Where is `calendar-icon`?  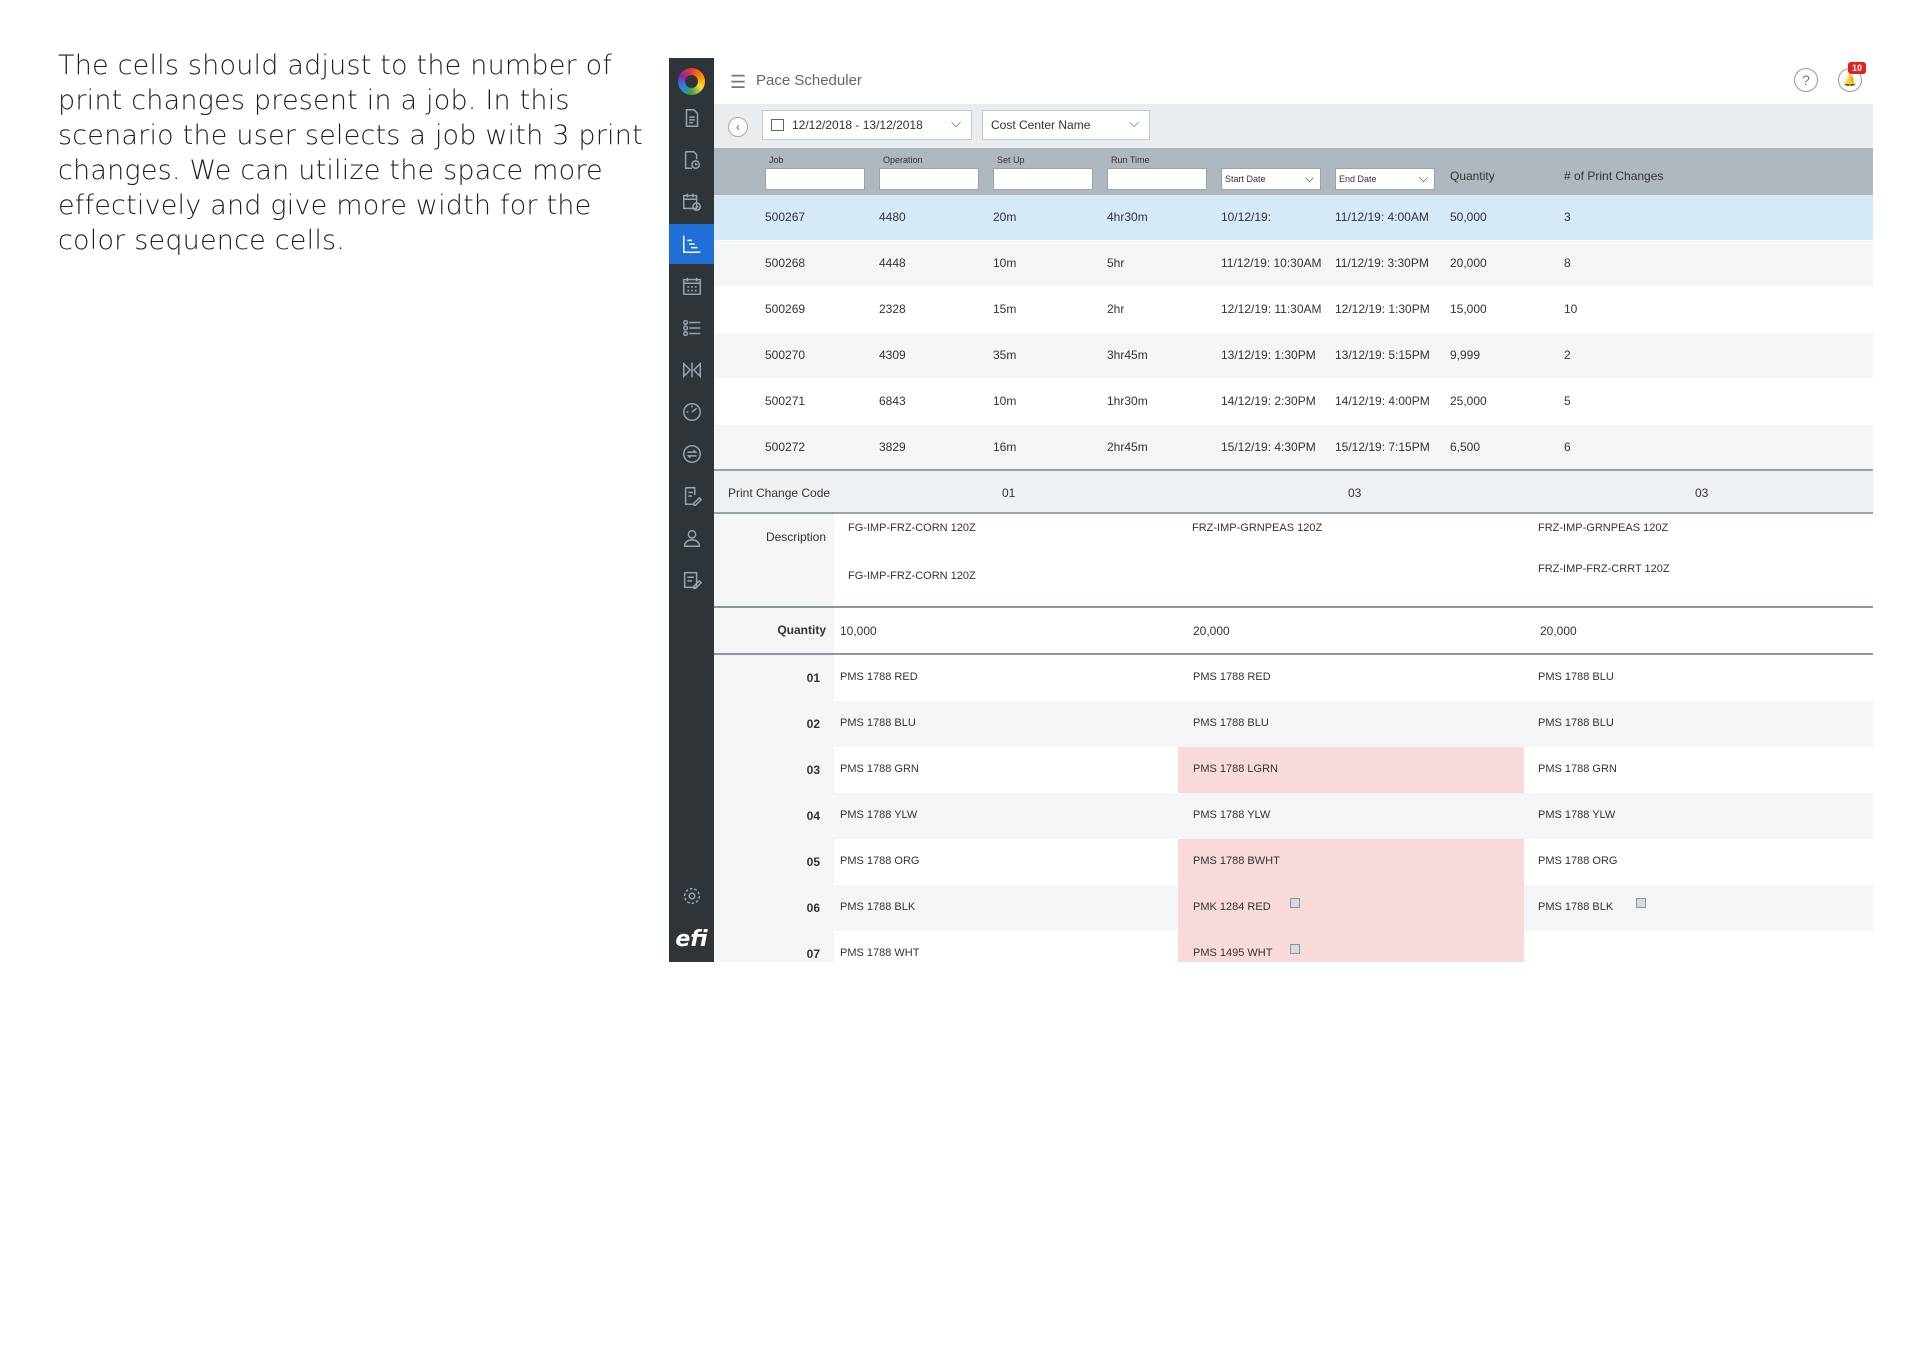 calendar-icon is located at coordinates (777, 125).